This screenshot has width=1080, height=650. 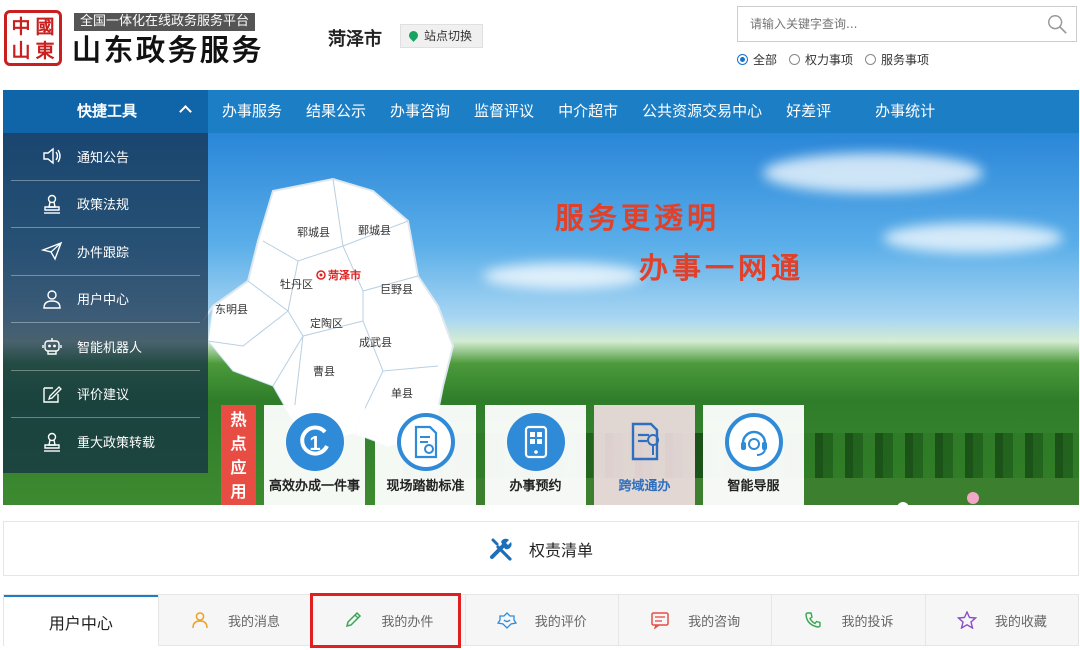 I want to click on site-brand-title: 山东政务服务, so click(x=168, y=50).